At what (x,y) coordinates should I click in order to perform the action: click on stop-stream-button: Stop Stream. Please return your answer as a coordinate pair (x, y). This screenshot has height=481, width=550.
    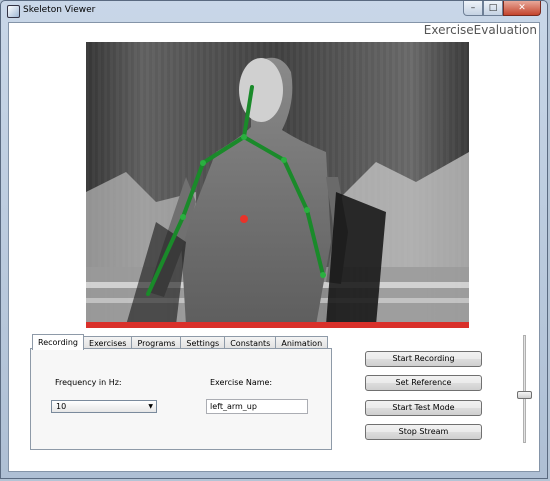
    Looking at the image, I should click on (423, 432).